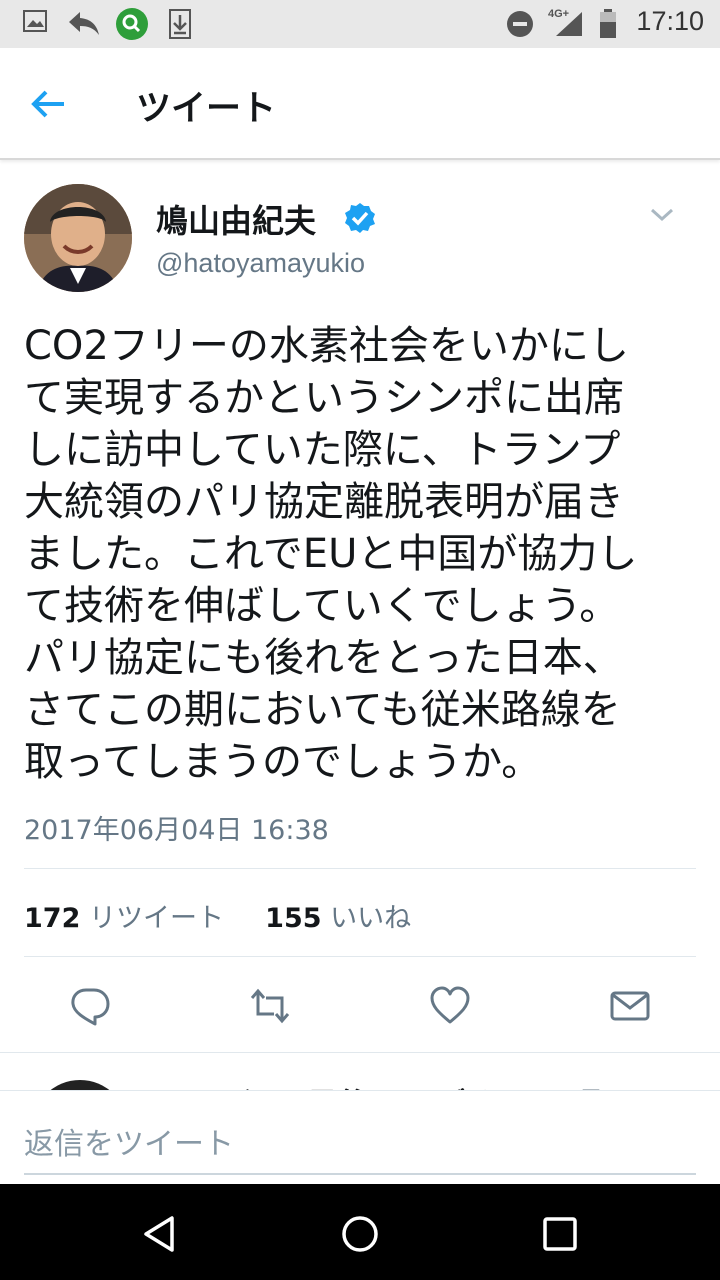 The height and width of the screenshot is (1280, 720). Describe the element at coordinates (450, 1006) in the screenshot. I see `like-heart-icon` at that location.